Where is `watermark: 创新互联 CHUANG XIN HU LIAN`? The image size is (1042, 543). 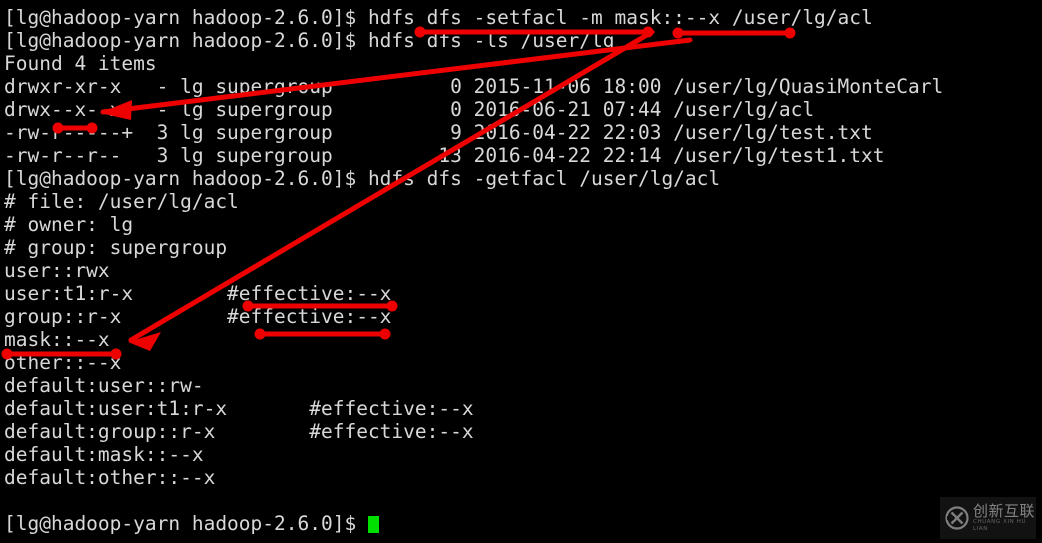
watermark: 创新互联 CHUANG XIN HU LIAN is located at coordinates (988, 518).